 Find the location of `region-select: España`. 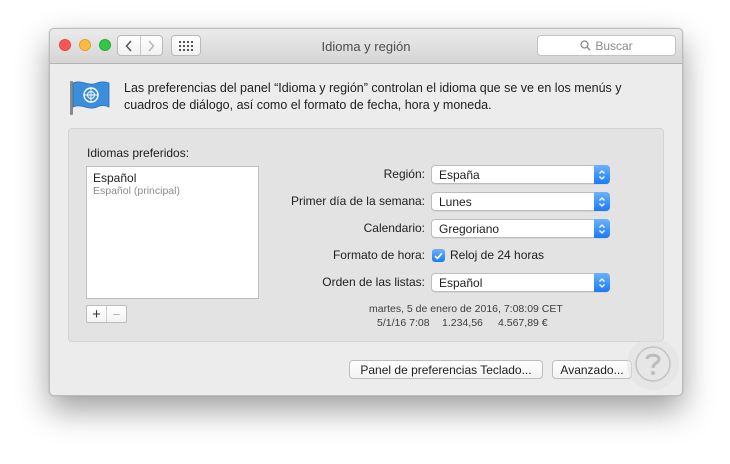

region-select: España is located at coordinates (520, 174).